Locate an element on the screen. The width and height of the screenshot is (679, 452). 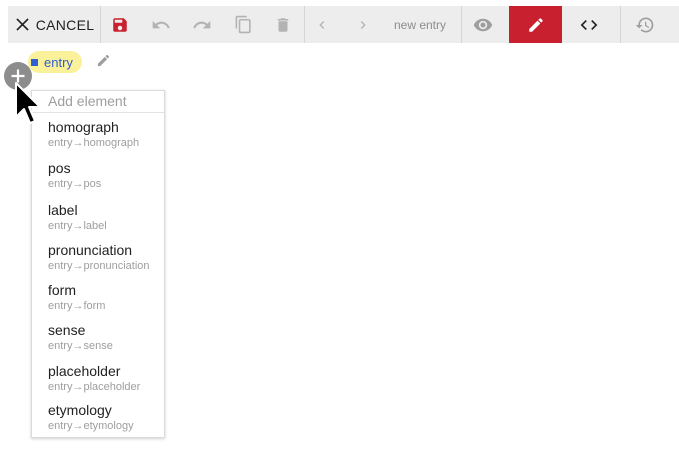
chevron-left-icon is located at coordinates (322, 25).